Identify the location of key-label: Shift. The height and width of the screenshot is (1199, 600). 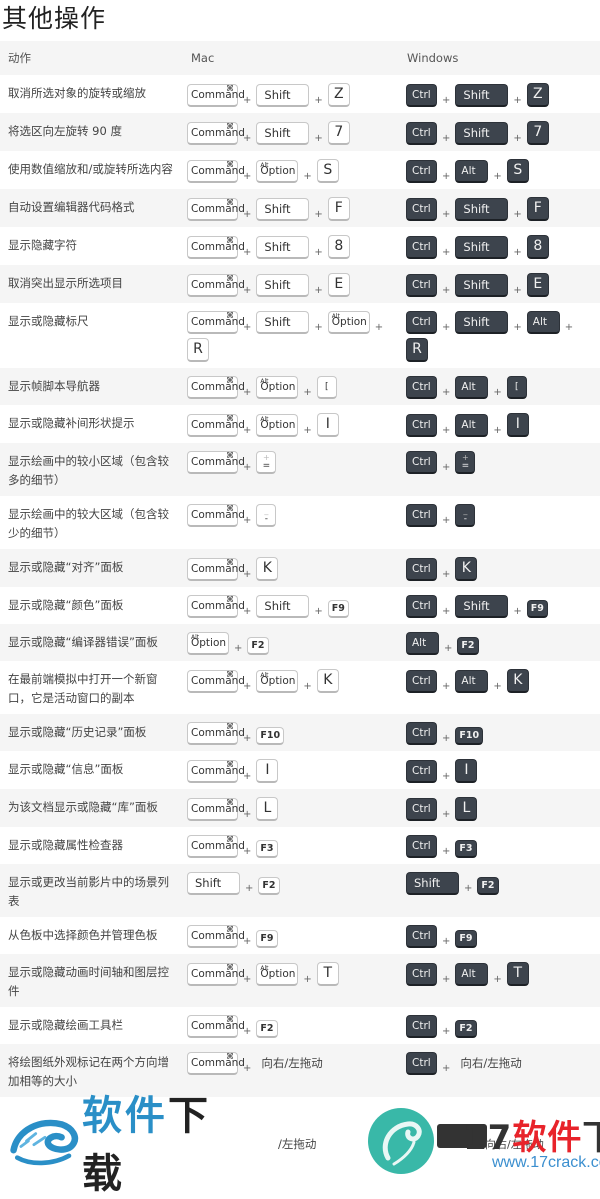
(277, 605).